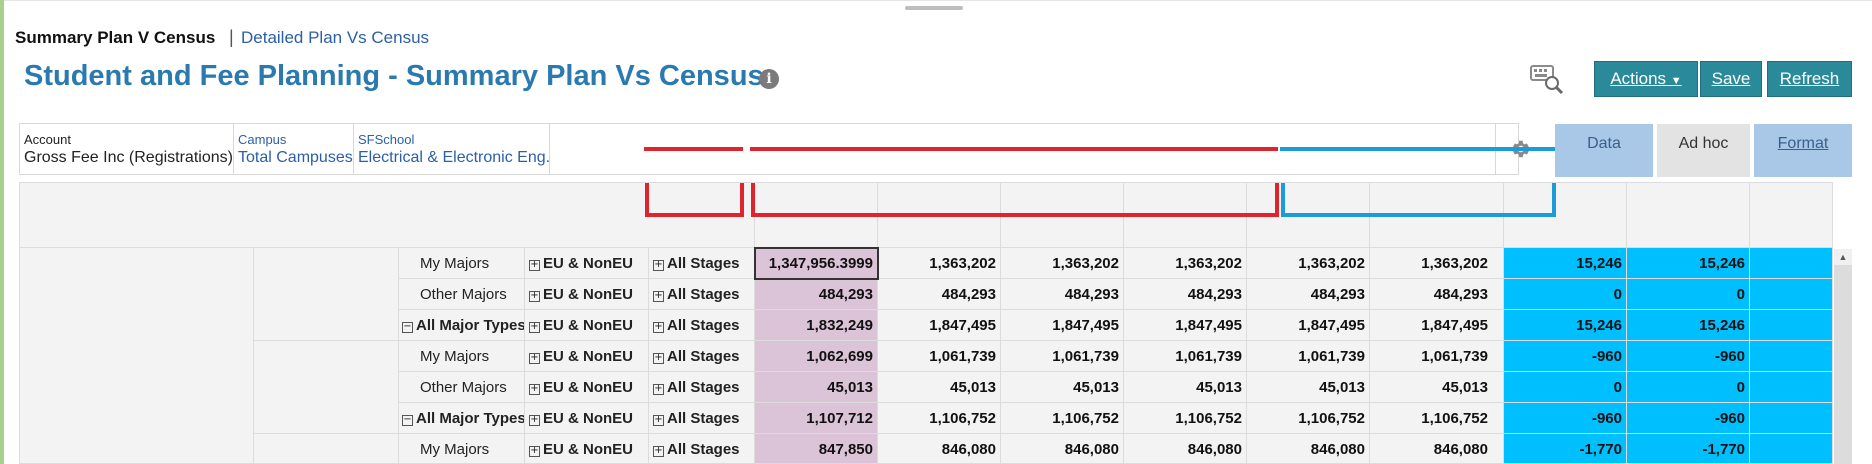 The height and width of the screenshot is (464, 1872). Describe the element at coordinates (1547, 79) in the screenshot. I see `keyboard-search-icon` at that location.